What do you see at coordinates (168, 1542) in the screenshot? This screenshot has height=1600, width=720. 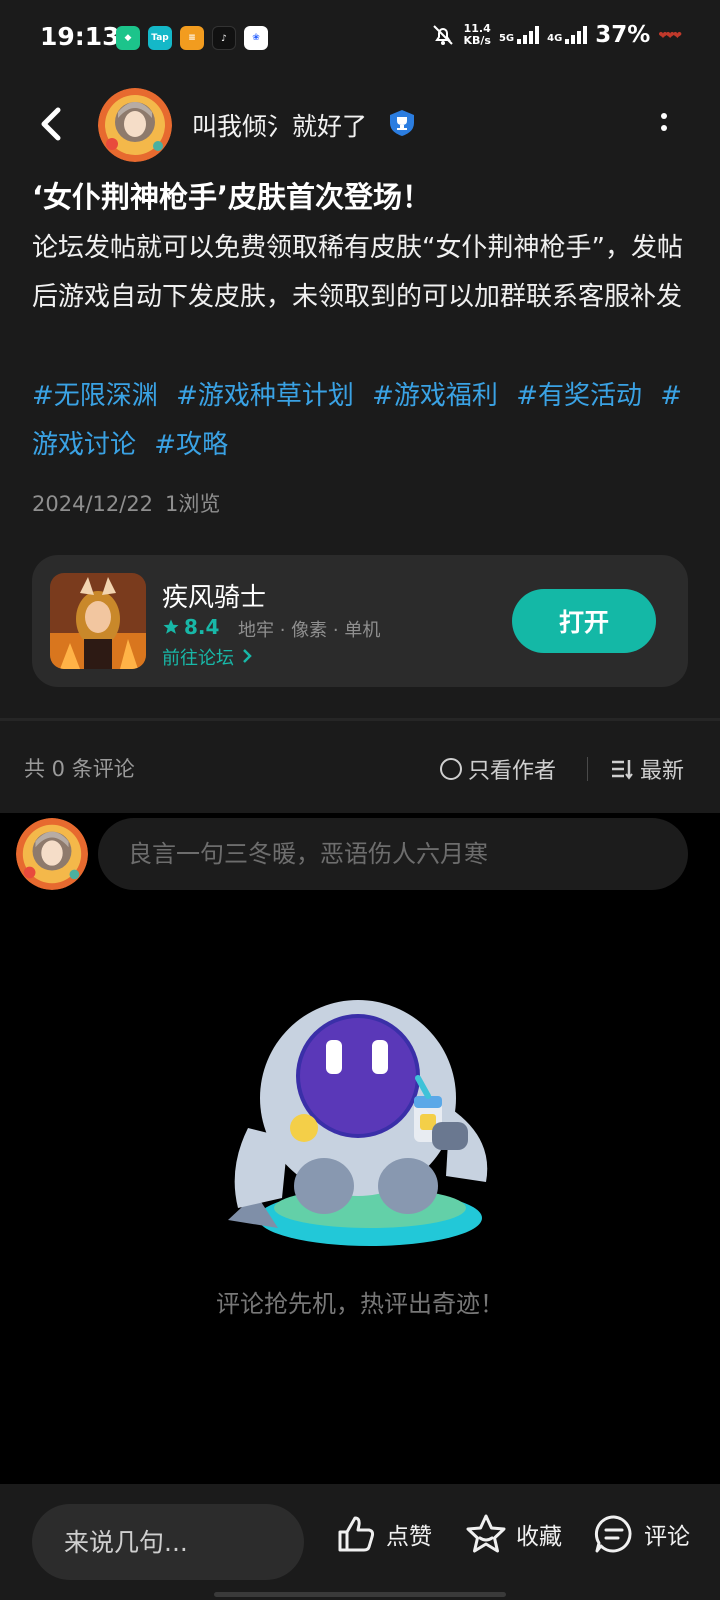 I see `reply-input` at bounding box center [168, 1542].